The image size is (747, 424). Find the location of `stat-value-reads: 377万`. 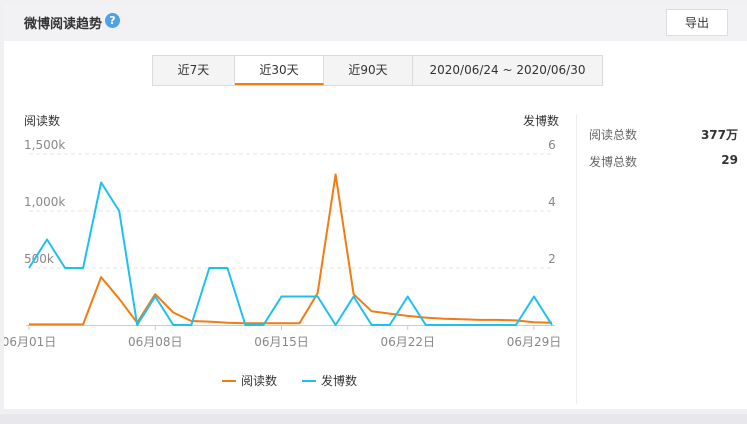

stat-value-reads: 377万 is located at coordinates (719, 135).